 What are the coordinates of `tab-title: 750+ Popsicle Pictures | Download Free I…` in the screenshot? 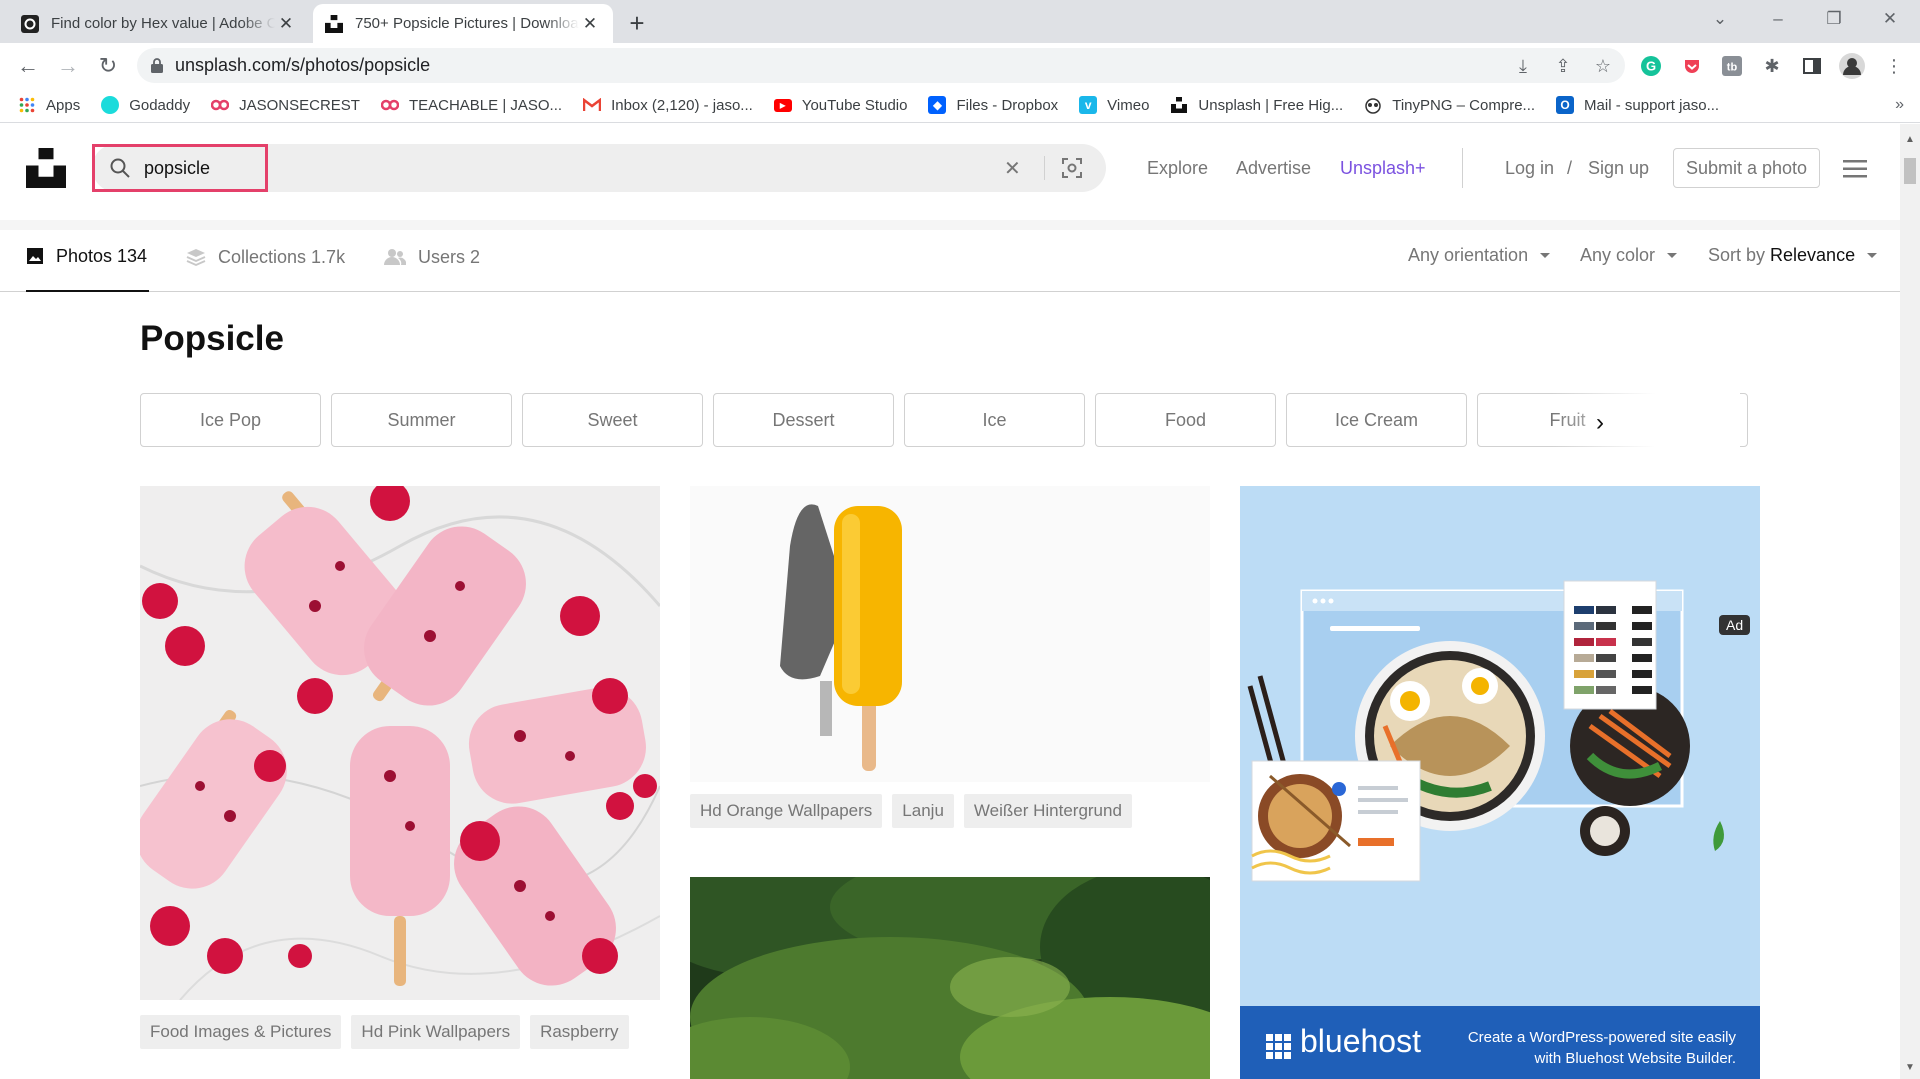 It's located at (467, 23).